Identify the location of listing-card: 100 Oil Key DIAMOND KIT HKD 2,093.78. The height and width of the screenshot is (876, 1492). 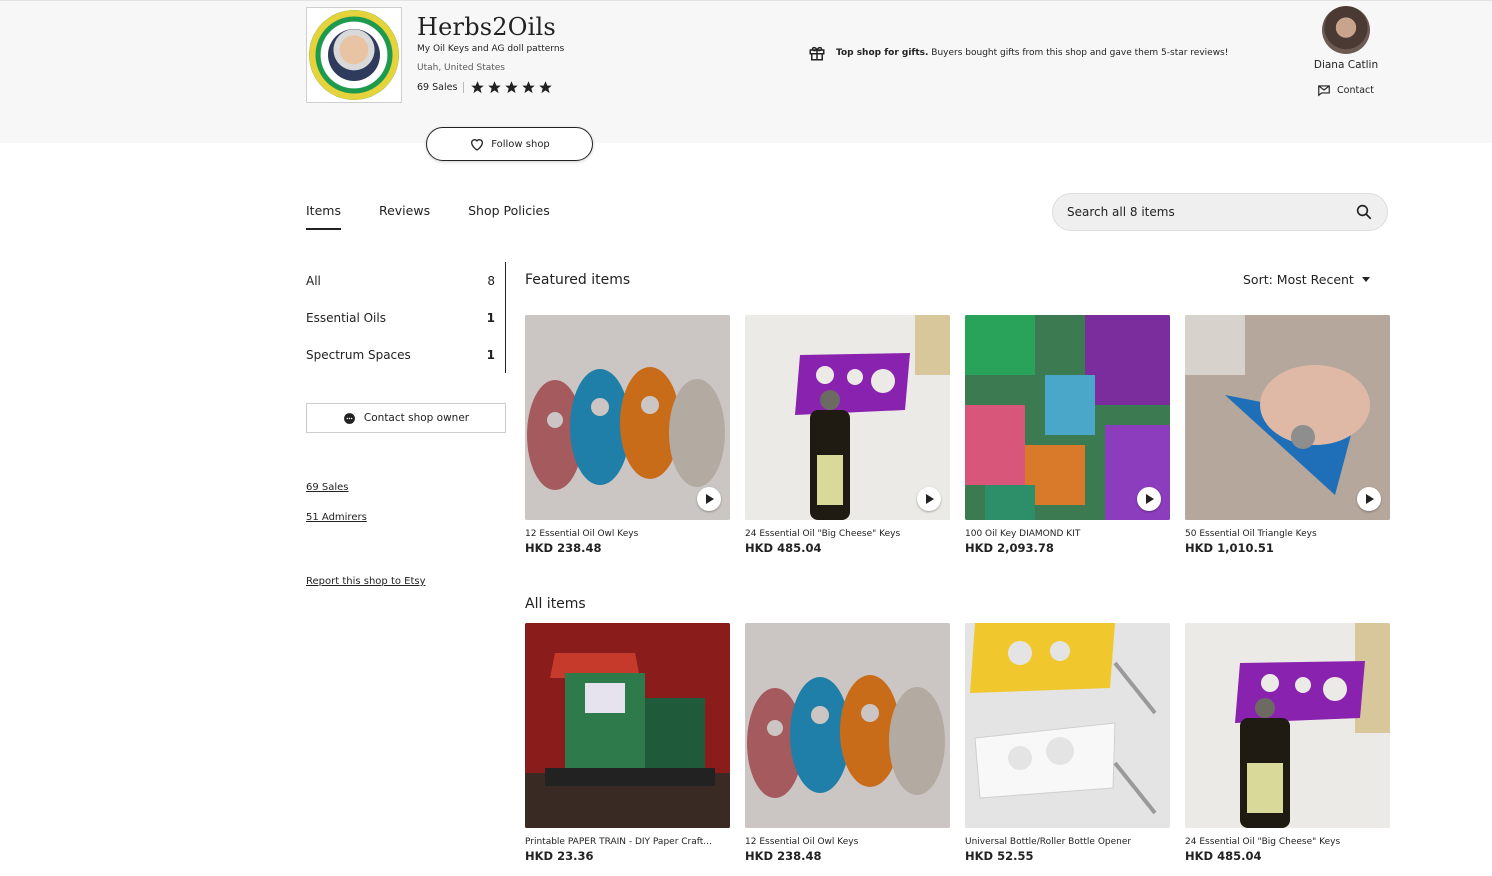
(1067, 435).